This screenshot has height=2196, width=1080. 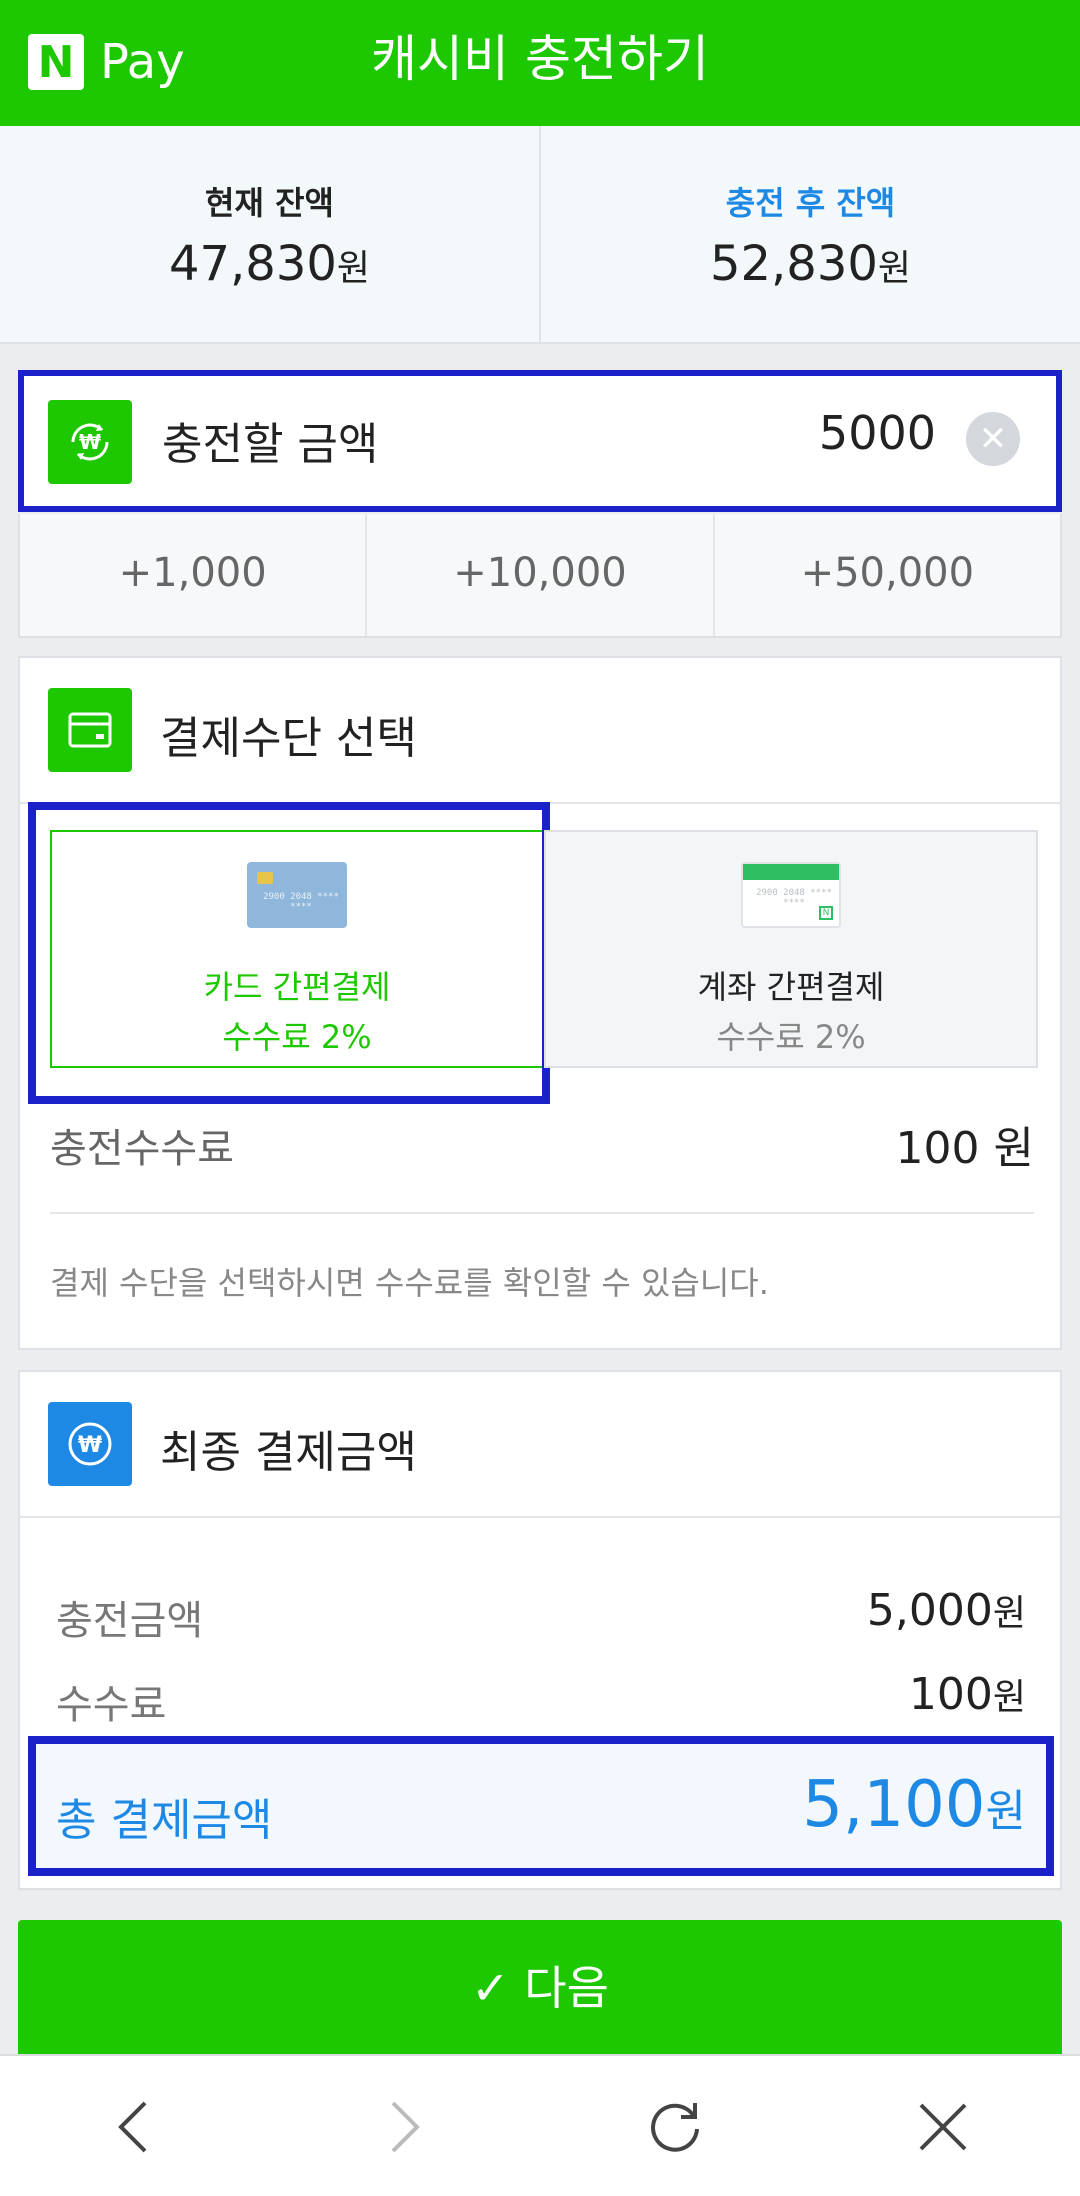 What do you see at coordinates (164, 1820) in the screenshot?
I see `total-payment-label: 총 결제금액` at bounding box center [164, 1820].